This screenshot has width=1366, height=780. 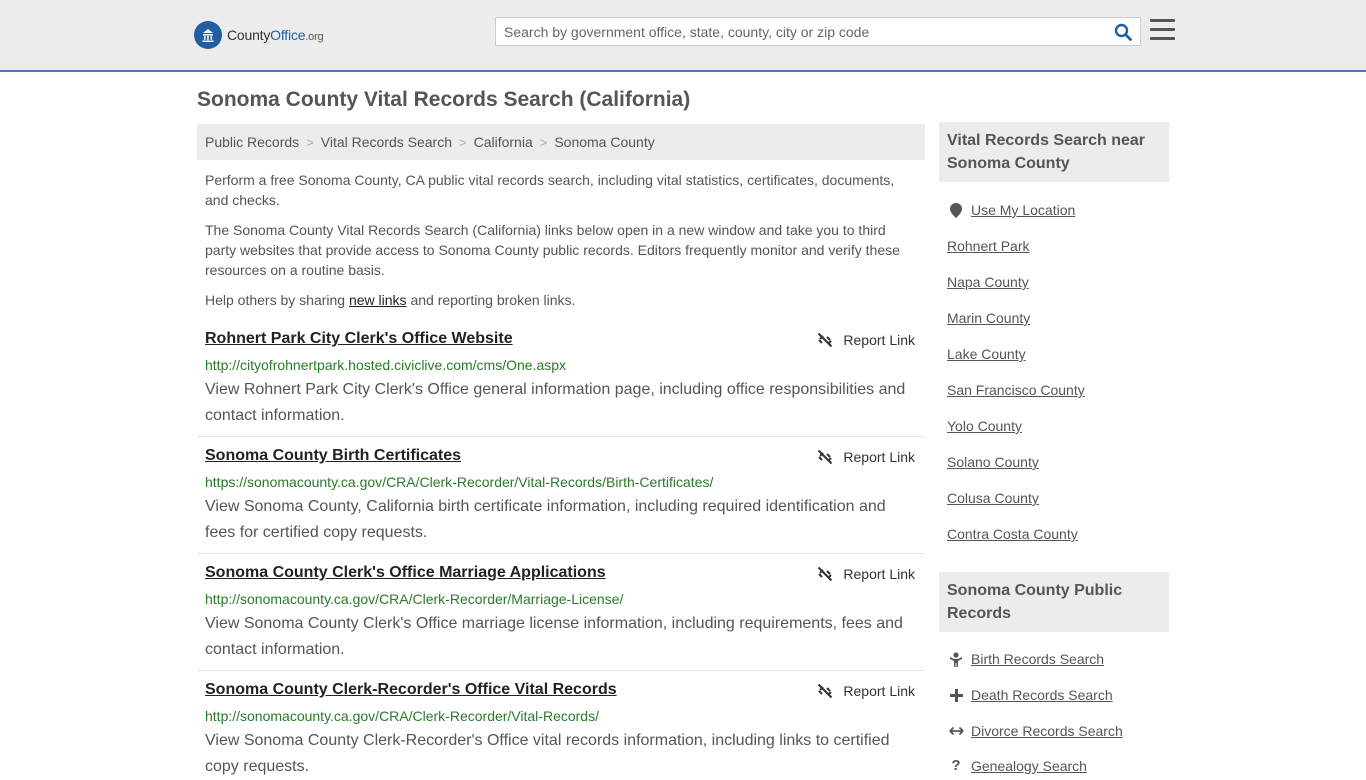 What do you see at coordinates (1162, 31) in the screenshot?
I see `hamburger-menu-icon` at bounding box center [1162, 31].